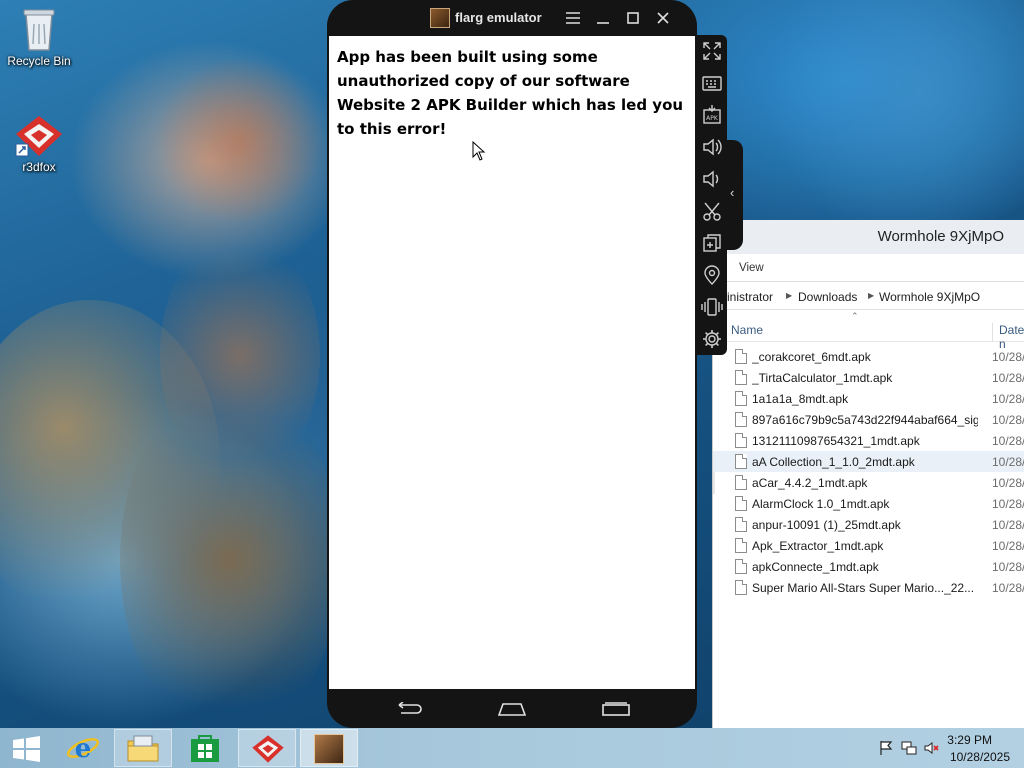  I want to click on desktop-icon-r3dfox: r3dfox, so click(39, 144).